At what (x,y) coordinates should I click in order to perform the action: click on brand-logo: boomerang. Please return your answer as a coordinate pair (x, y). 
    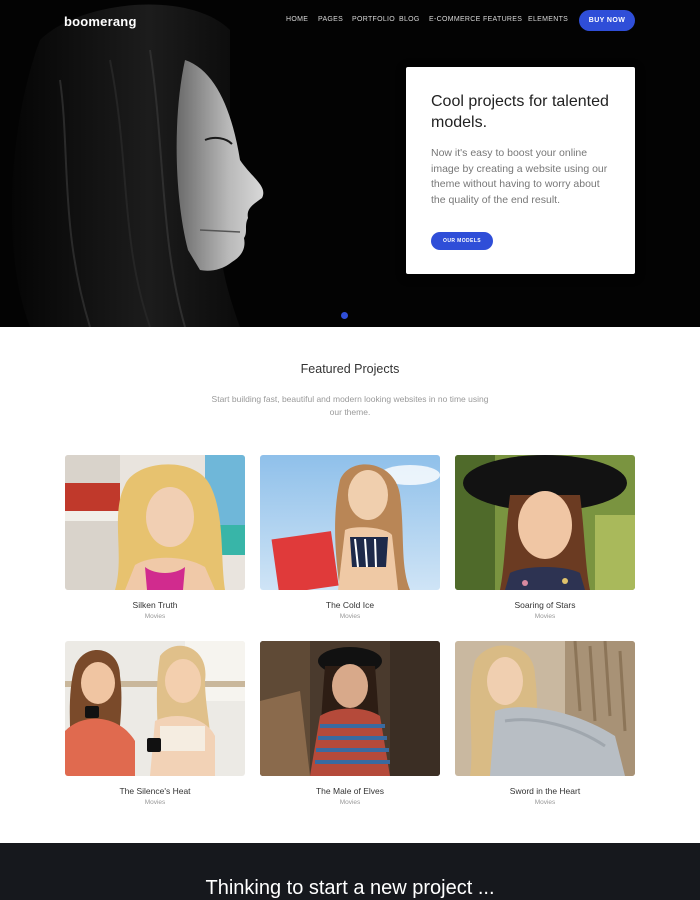
    Looking at the image, I should click on (100, 21).